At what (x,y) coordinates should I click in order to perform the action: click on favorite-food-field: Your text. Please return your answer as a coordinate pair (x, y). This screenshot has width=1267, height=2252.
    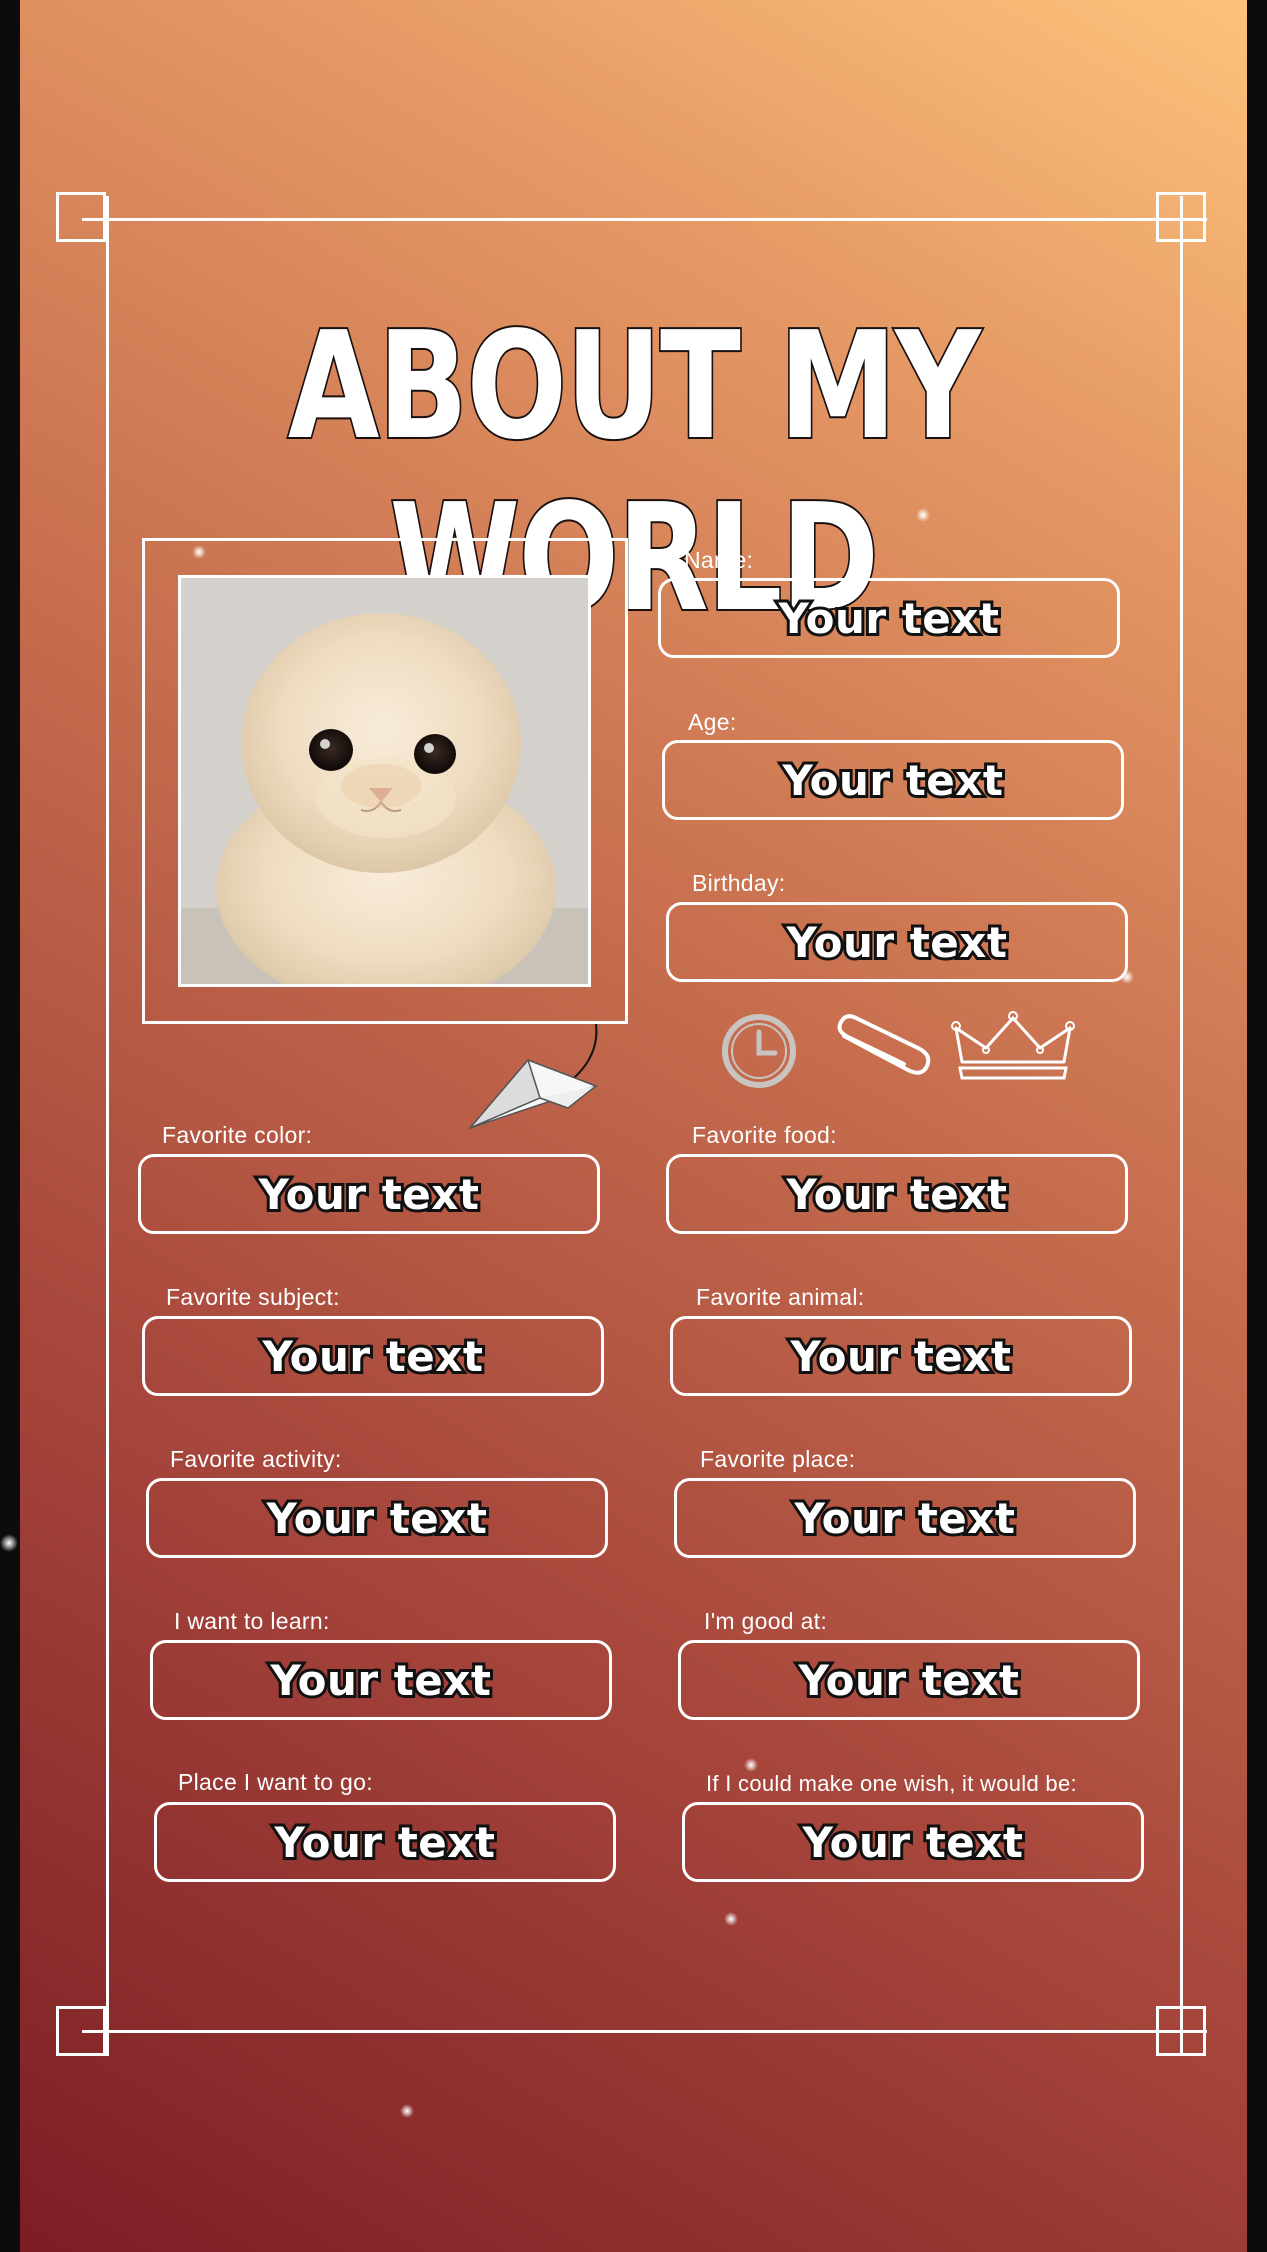
    Looking at the image, I should click on (897, 1194).